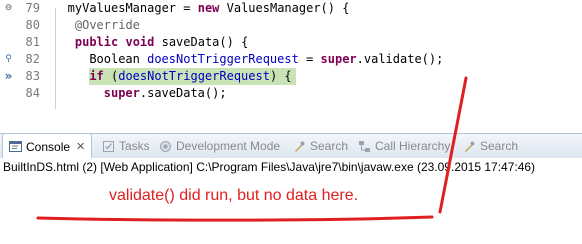 This screenshot has height=244, width=582. Describe the element at coordinates (234, 195) in the screenshot. I see `annotation-text: validate() did run, but no data here.` at that location.